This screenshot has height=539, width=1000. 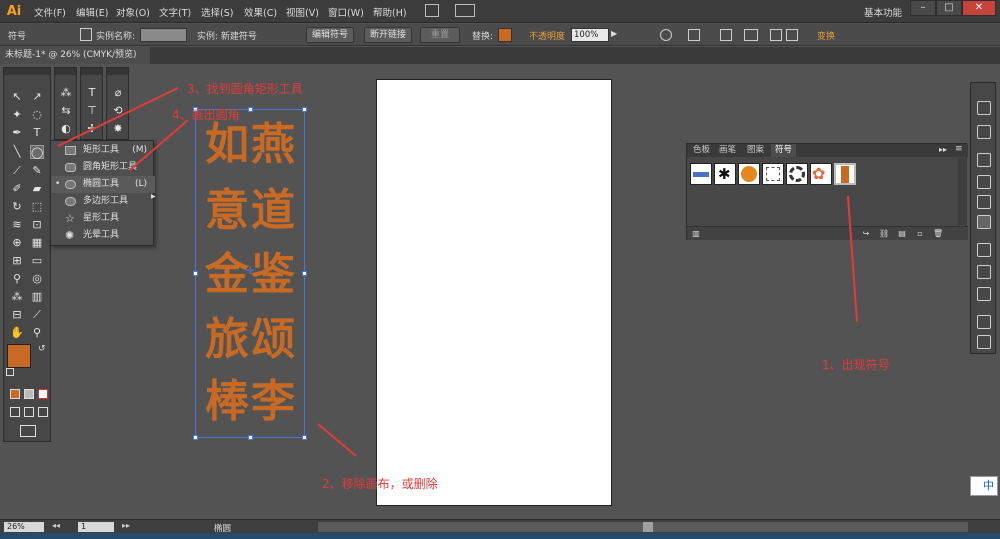 What do you see at coordinates (749, 174) in the screenshot?
I see `symbol-swatch-orange-ball` at bounding box center [749, 174].